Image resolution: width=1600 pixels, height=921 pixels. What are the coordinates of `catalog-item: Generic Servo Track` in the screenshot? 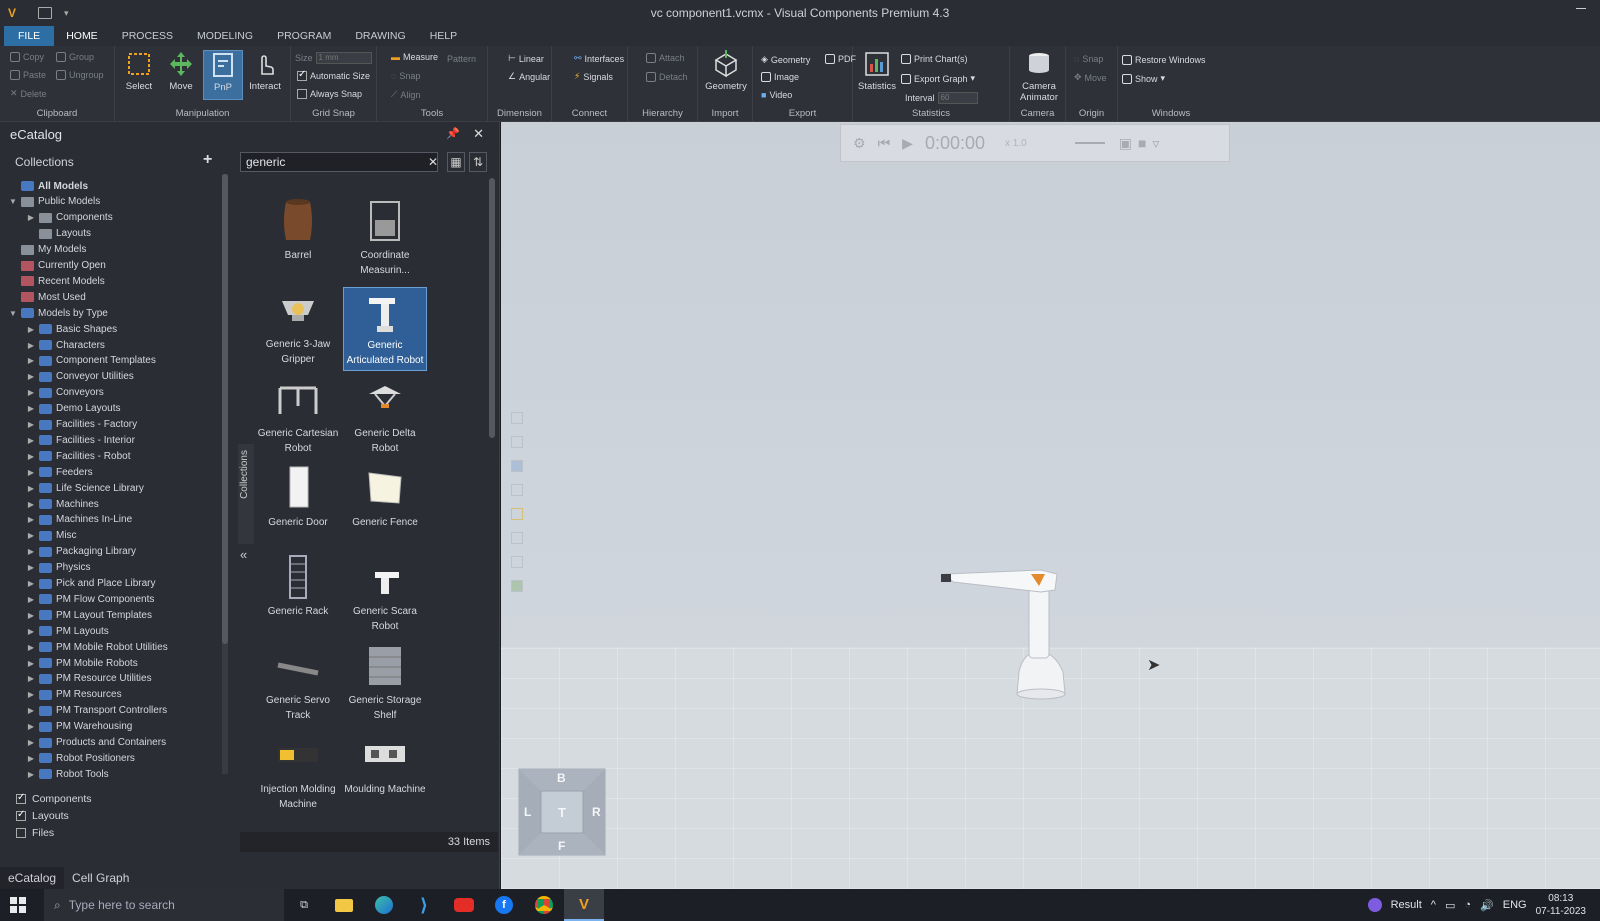 It's located at (298, 685).